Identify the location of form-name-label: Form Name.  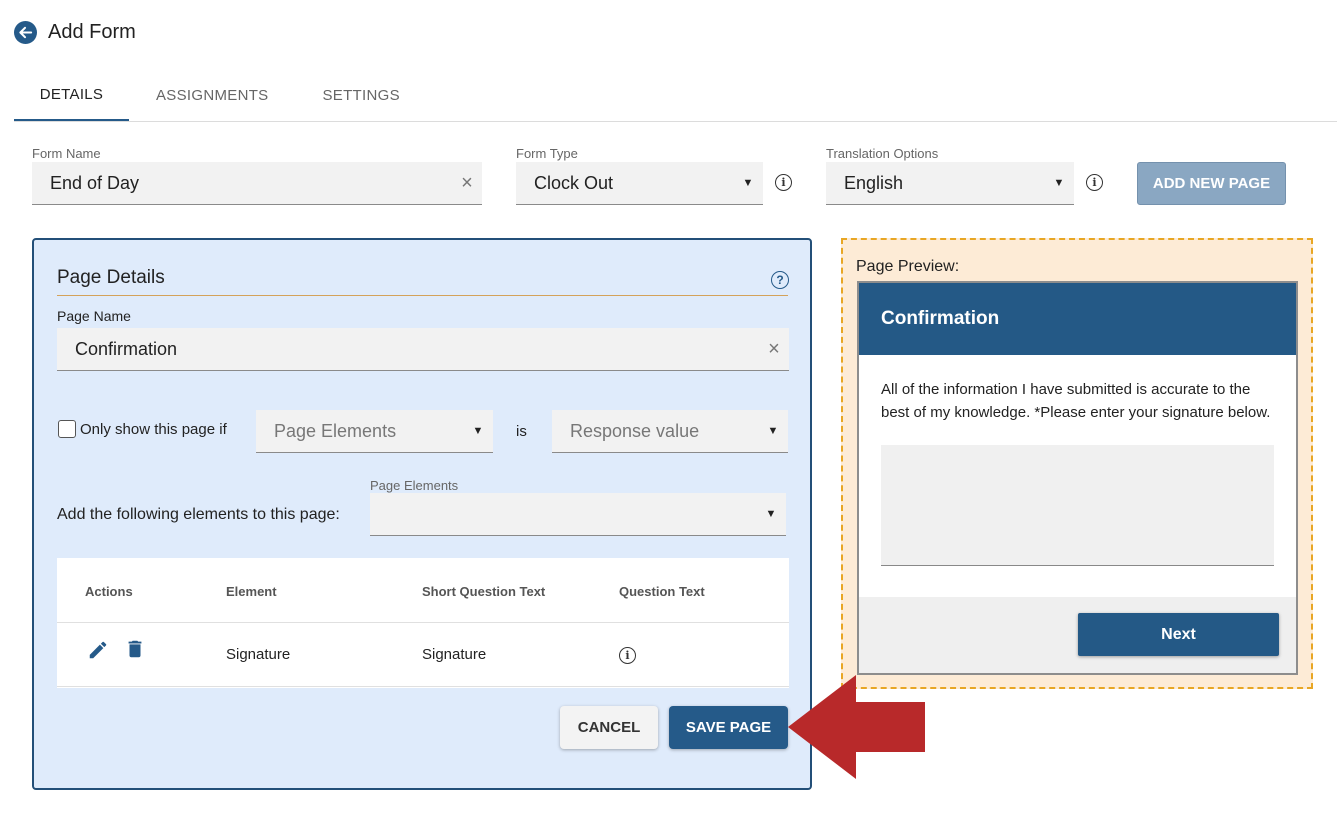
(66, 153).